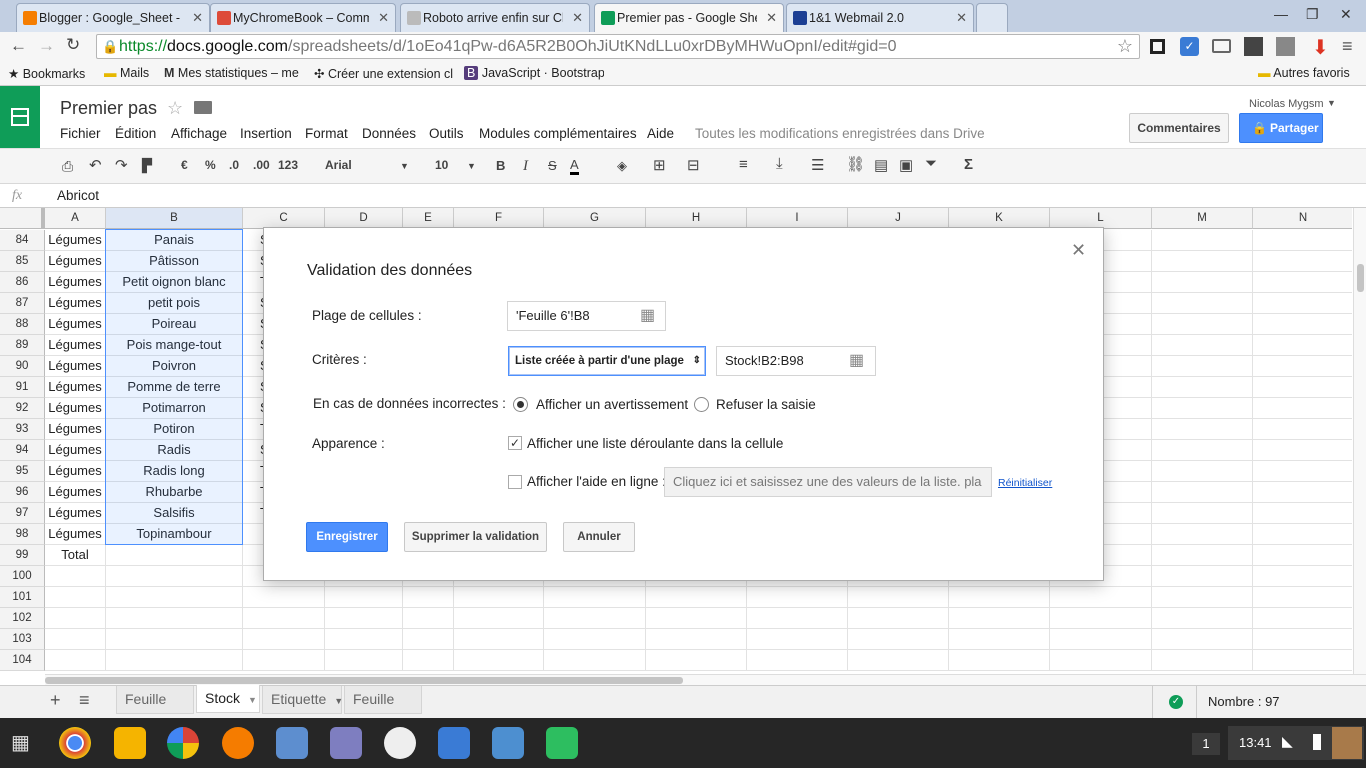 Image resolution: width=1366 pixels, height=768 pixels. I want to click on grid-cell: Salsifis, so click(174, 513).